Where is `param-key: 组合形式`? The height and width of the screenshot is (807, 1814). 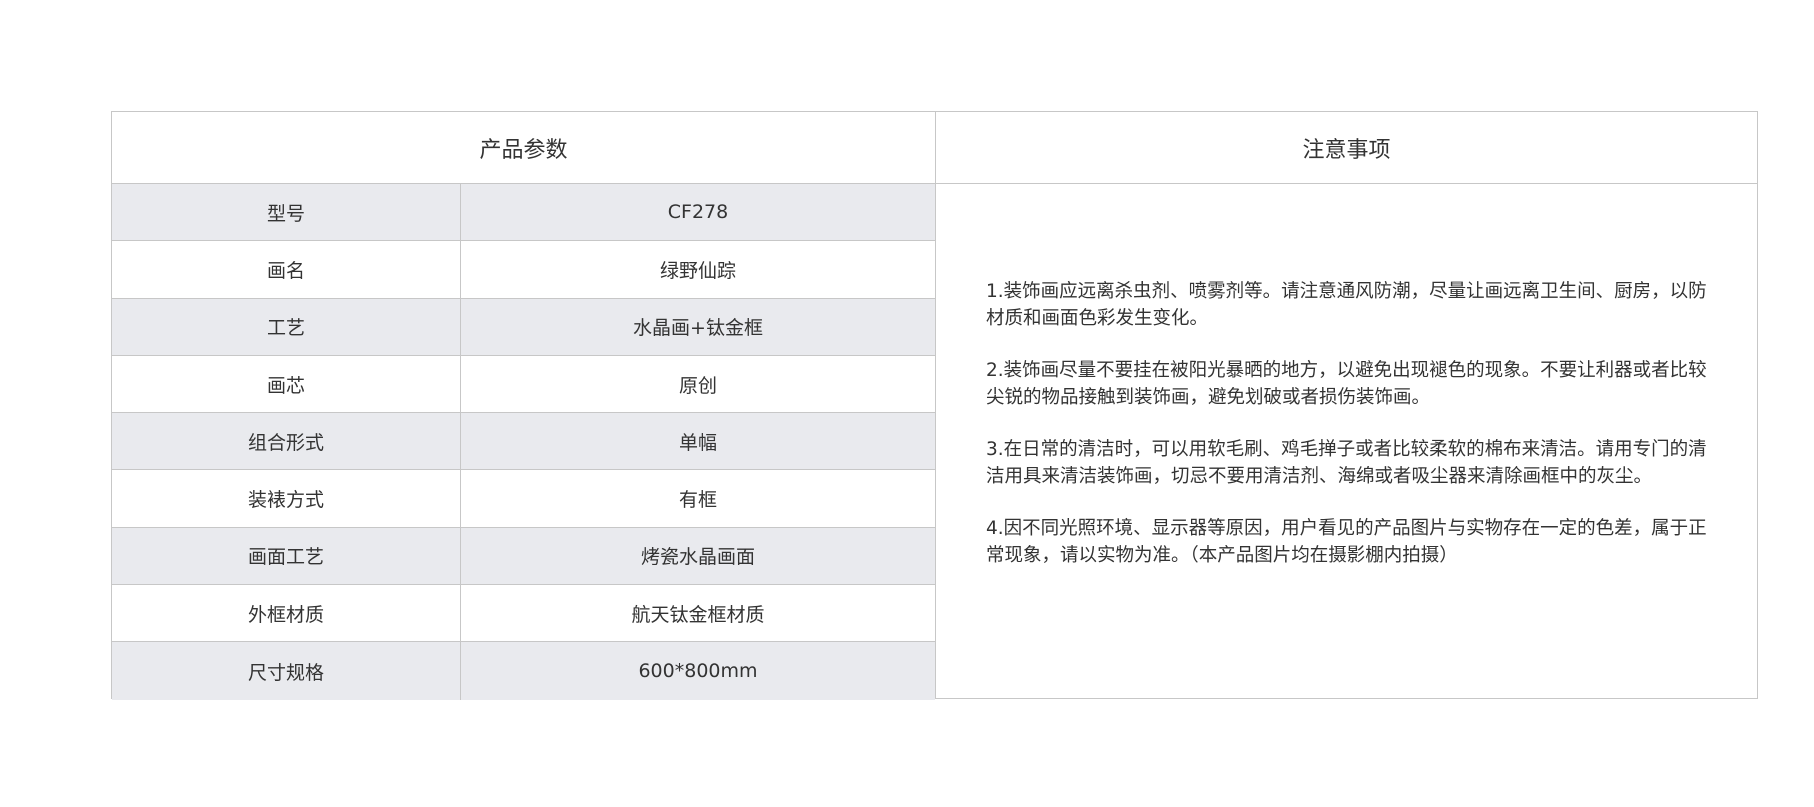
param-key: 组合形式 is located at coordinates (286, 441).